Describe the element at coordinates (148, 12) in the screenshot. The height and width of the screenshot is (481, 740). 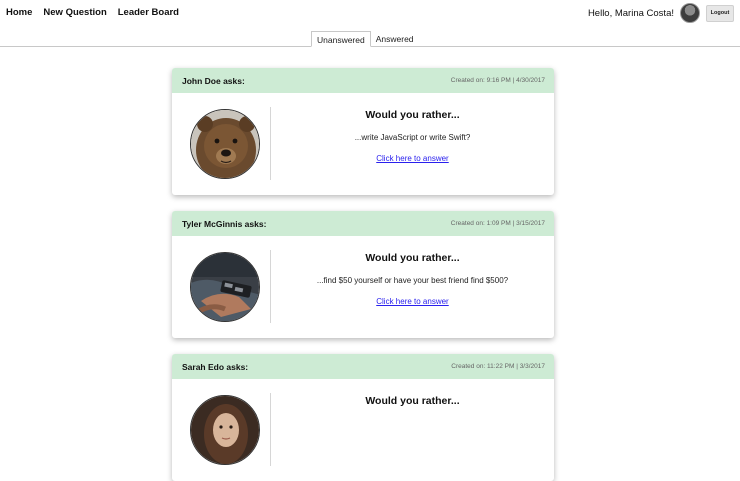
I see `nav-leader-board-link: Leader Board` at that location.